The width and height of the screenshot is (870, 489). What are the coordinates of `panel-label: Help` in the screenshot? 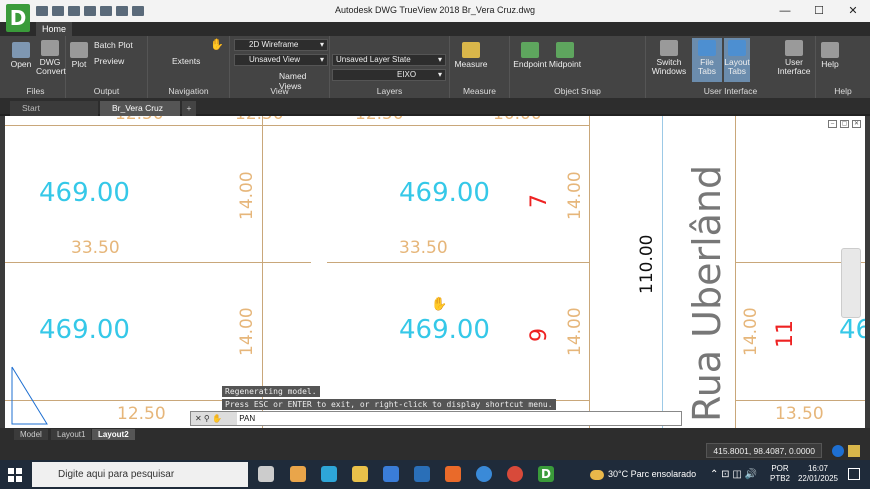 It's located at (843, 91).